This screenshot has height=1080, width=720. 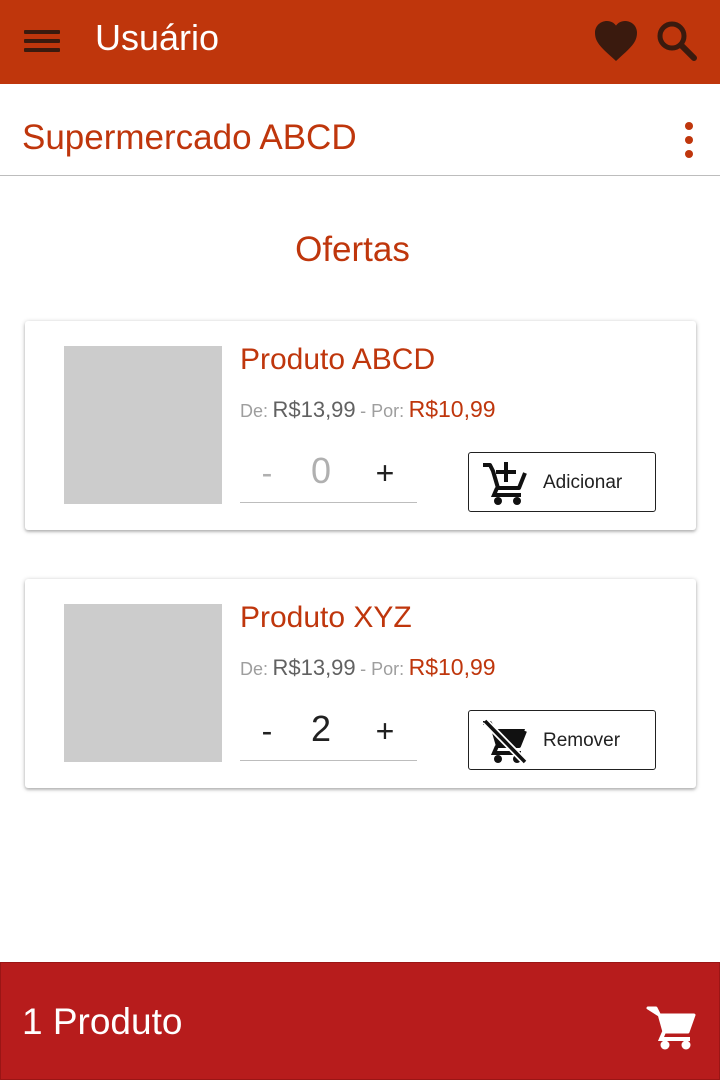 What do you see at coordinates (583, 482) in the screenshot?
I see `add-button-label: Adicionar` at bounding box center [583, 482].